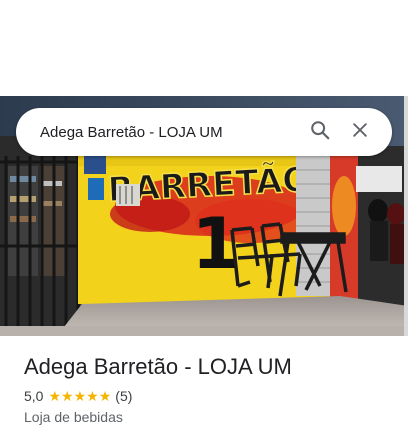 This screenshot has width=408, height=432. I want to click on clear-search-button, so click(360, 132).